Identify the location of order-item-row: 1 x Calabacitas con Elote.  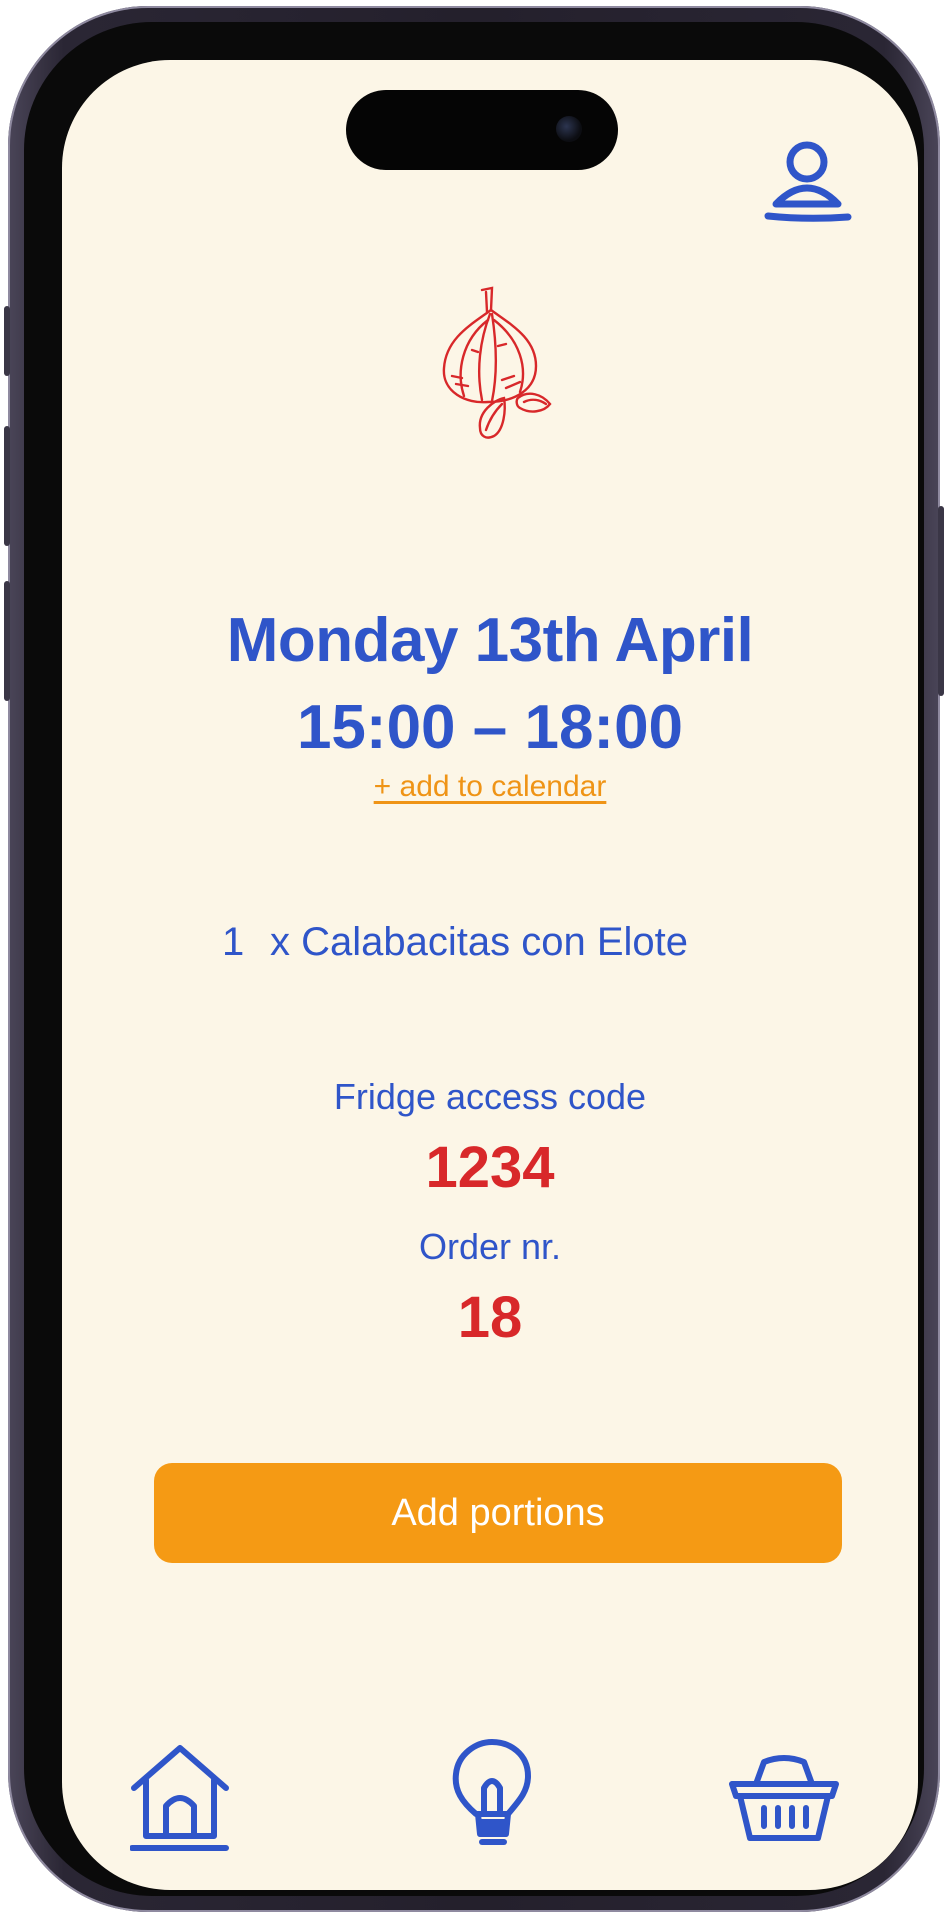
(522, 942).